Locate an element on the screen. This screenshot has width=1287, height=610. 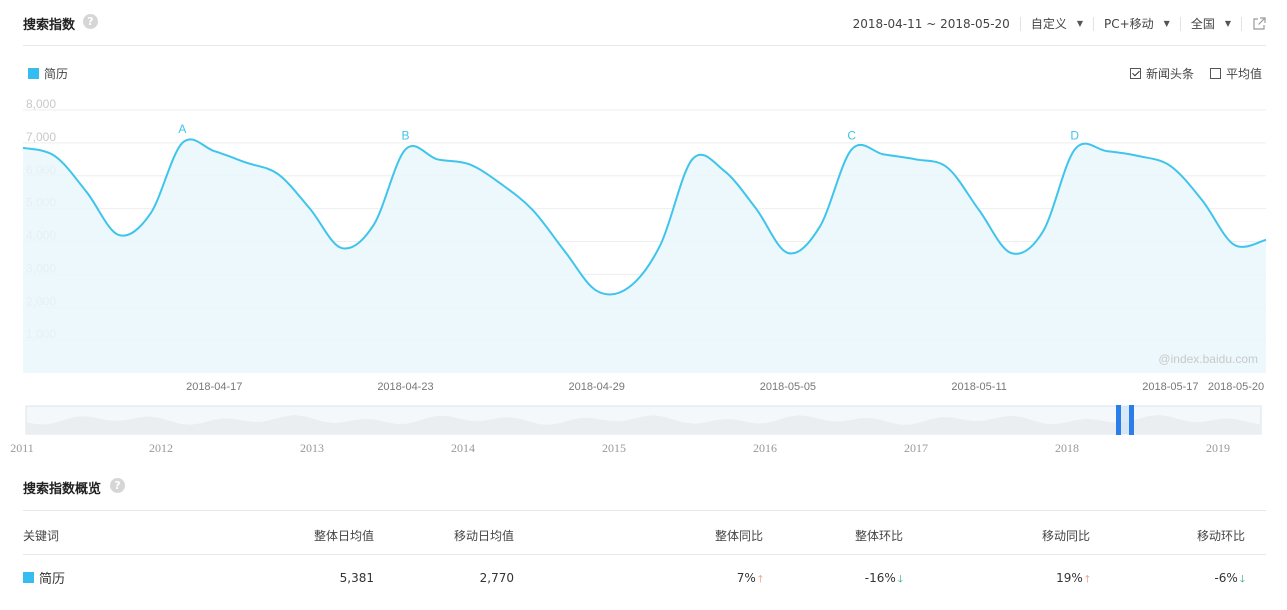
row-mobile-mom: -6% 🡓 is located at coordinates (1229, 580).